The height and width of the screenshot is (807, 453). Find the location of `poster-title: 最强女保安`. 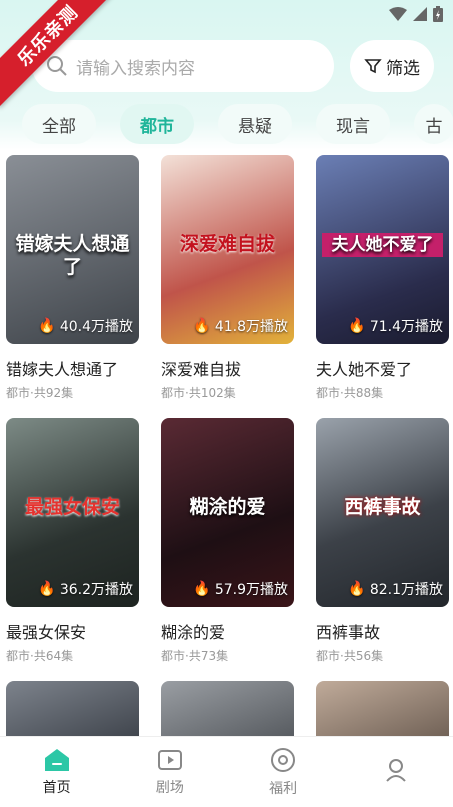

poster-title: 最强女保安 is located at coordinates (72, 507).